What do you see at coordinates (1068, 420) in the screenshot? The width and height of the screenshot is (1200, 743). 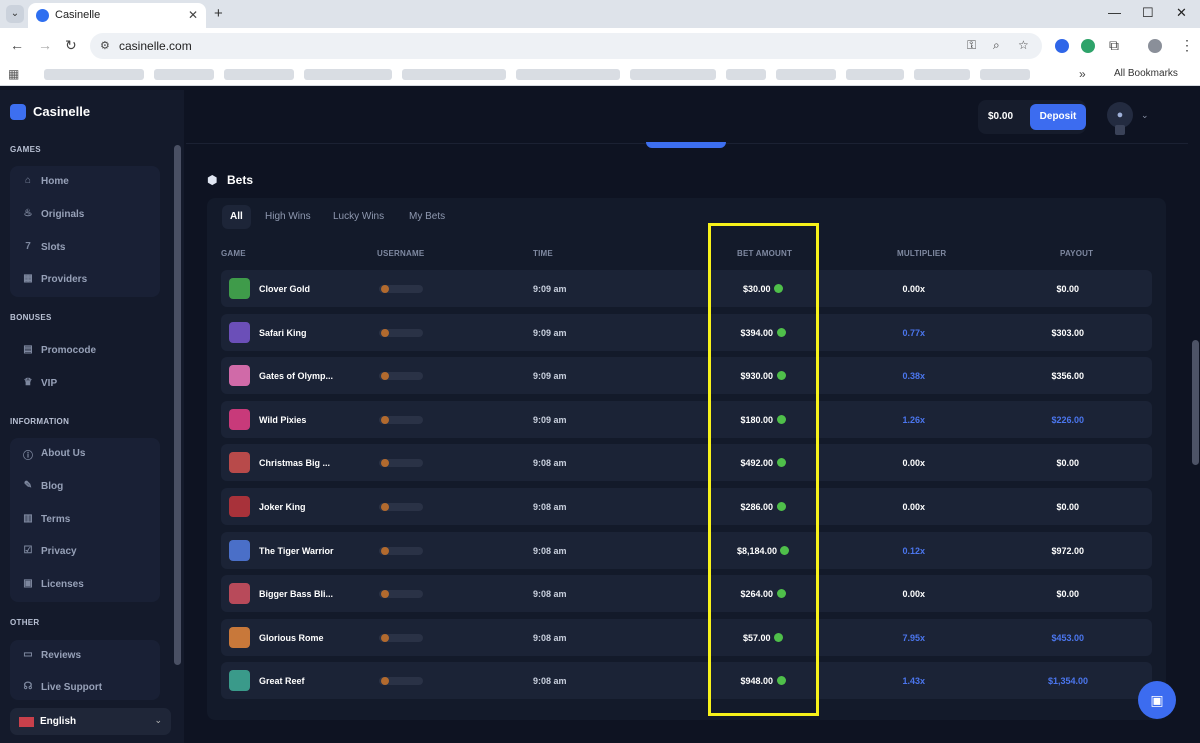 I see `payout: $226.00` at bounding box center [1068, 420].